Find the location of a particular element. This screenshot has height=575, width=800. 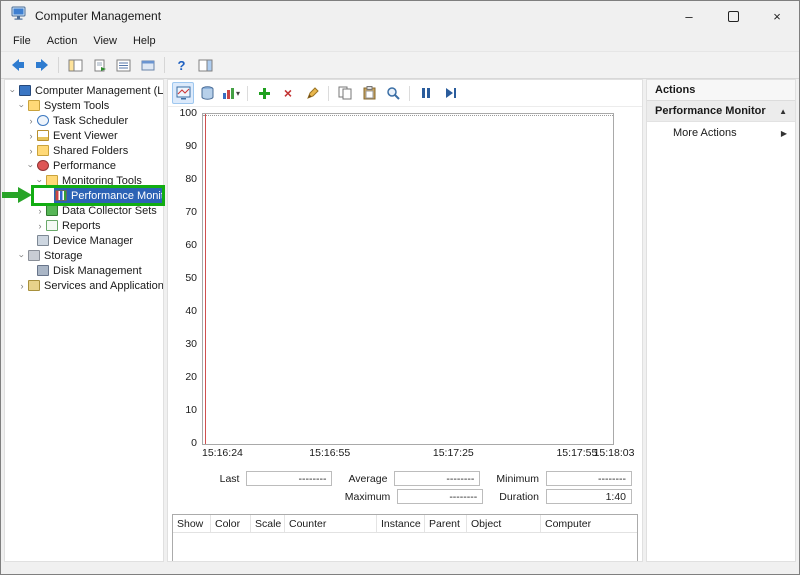

view-current-activity-button is located at coordinates (183, 93).